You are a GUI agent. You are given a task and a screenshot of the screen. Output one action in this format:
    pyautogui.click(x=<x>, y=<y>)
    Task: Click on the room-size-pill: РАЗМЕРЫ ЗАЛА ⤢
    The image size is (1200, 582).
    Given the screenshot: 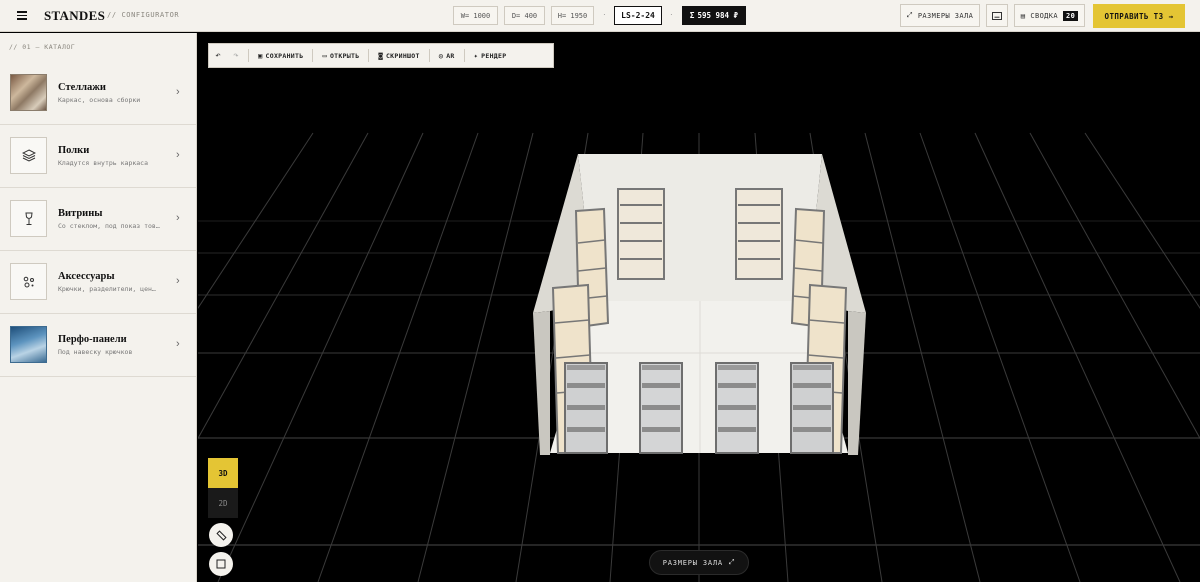 What is the action you would take?
    pyautogui.click(x=699, y=562)
    